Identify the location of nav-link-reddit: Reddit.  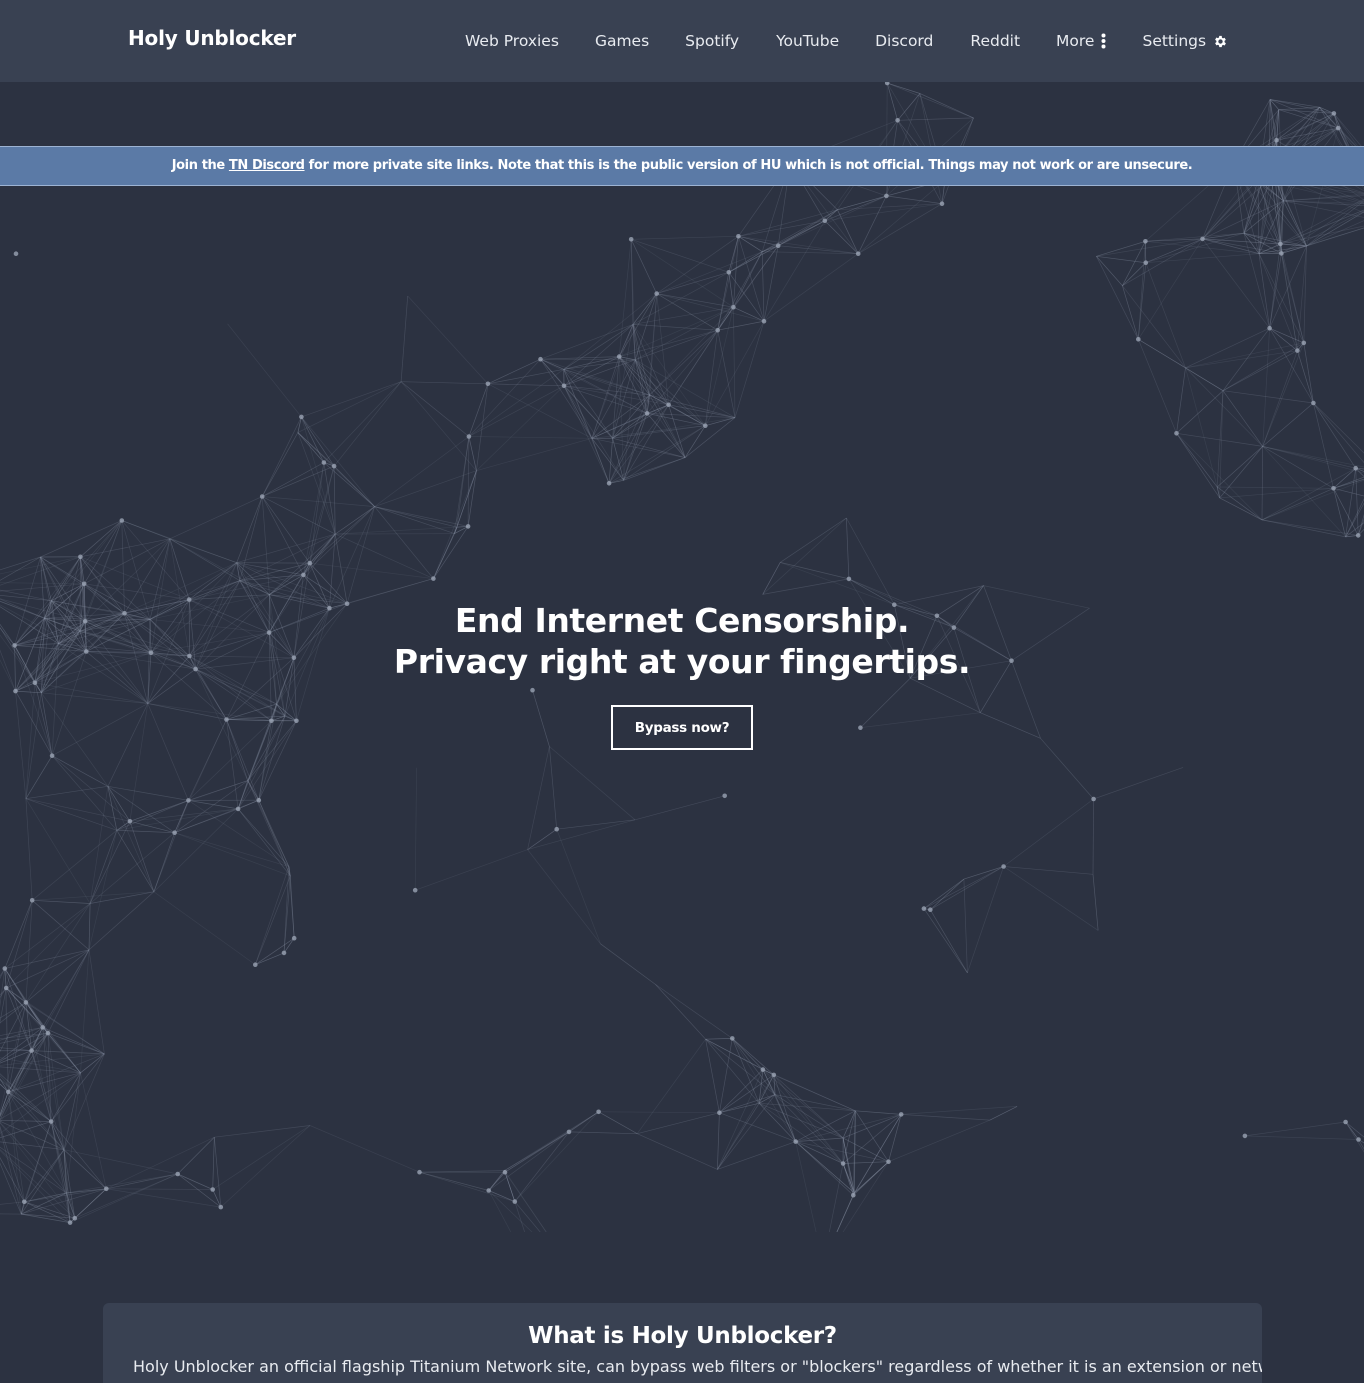
(995, 41).